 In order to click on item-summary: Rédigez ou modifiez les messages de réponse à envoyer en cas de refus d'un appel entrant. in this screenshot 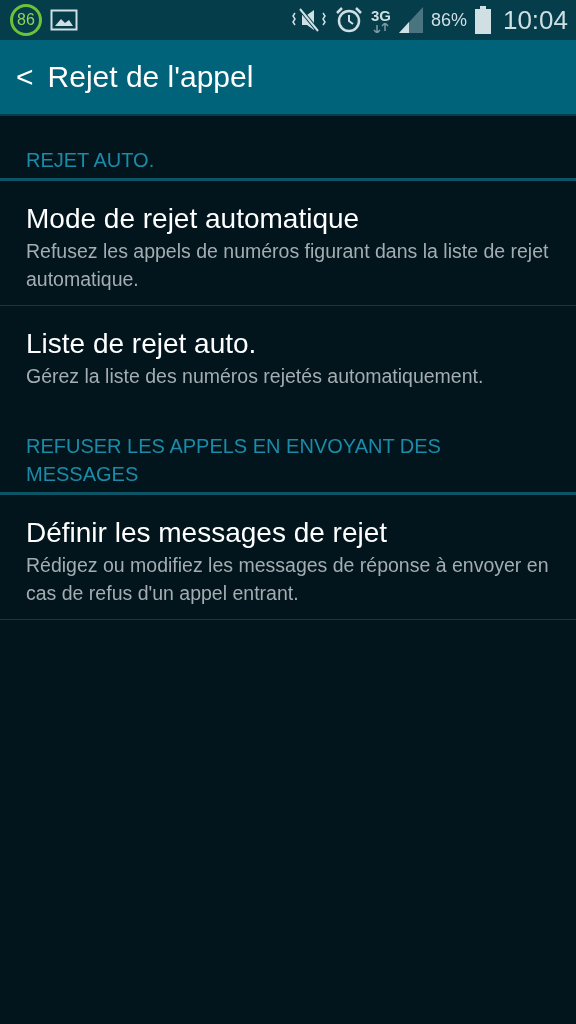, I will do `click(288, 579)`.